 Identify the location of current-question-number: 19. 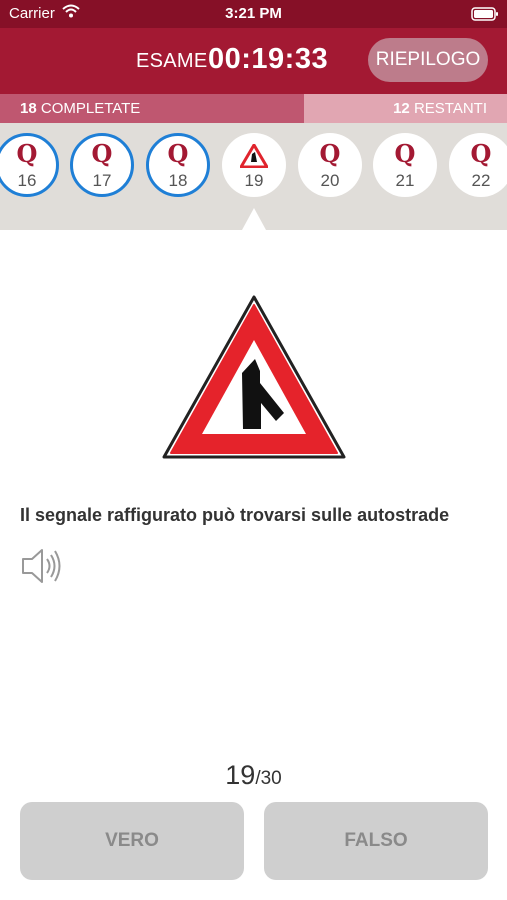
(240, 775).